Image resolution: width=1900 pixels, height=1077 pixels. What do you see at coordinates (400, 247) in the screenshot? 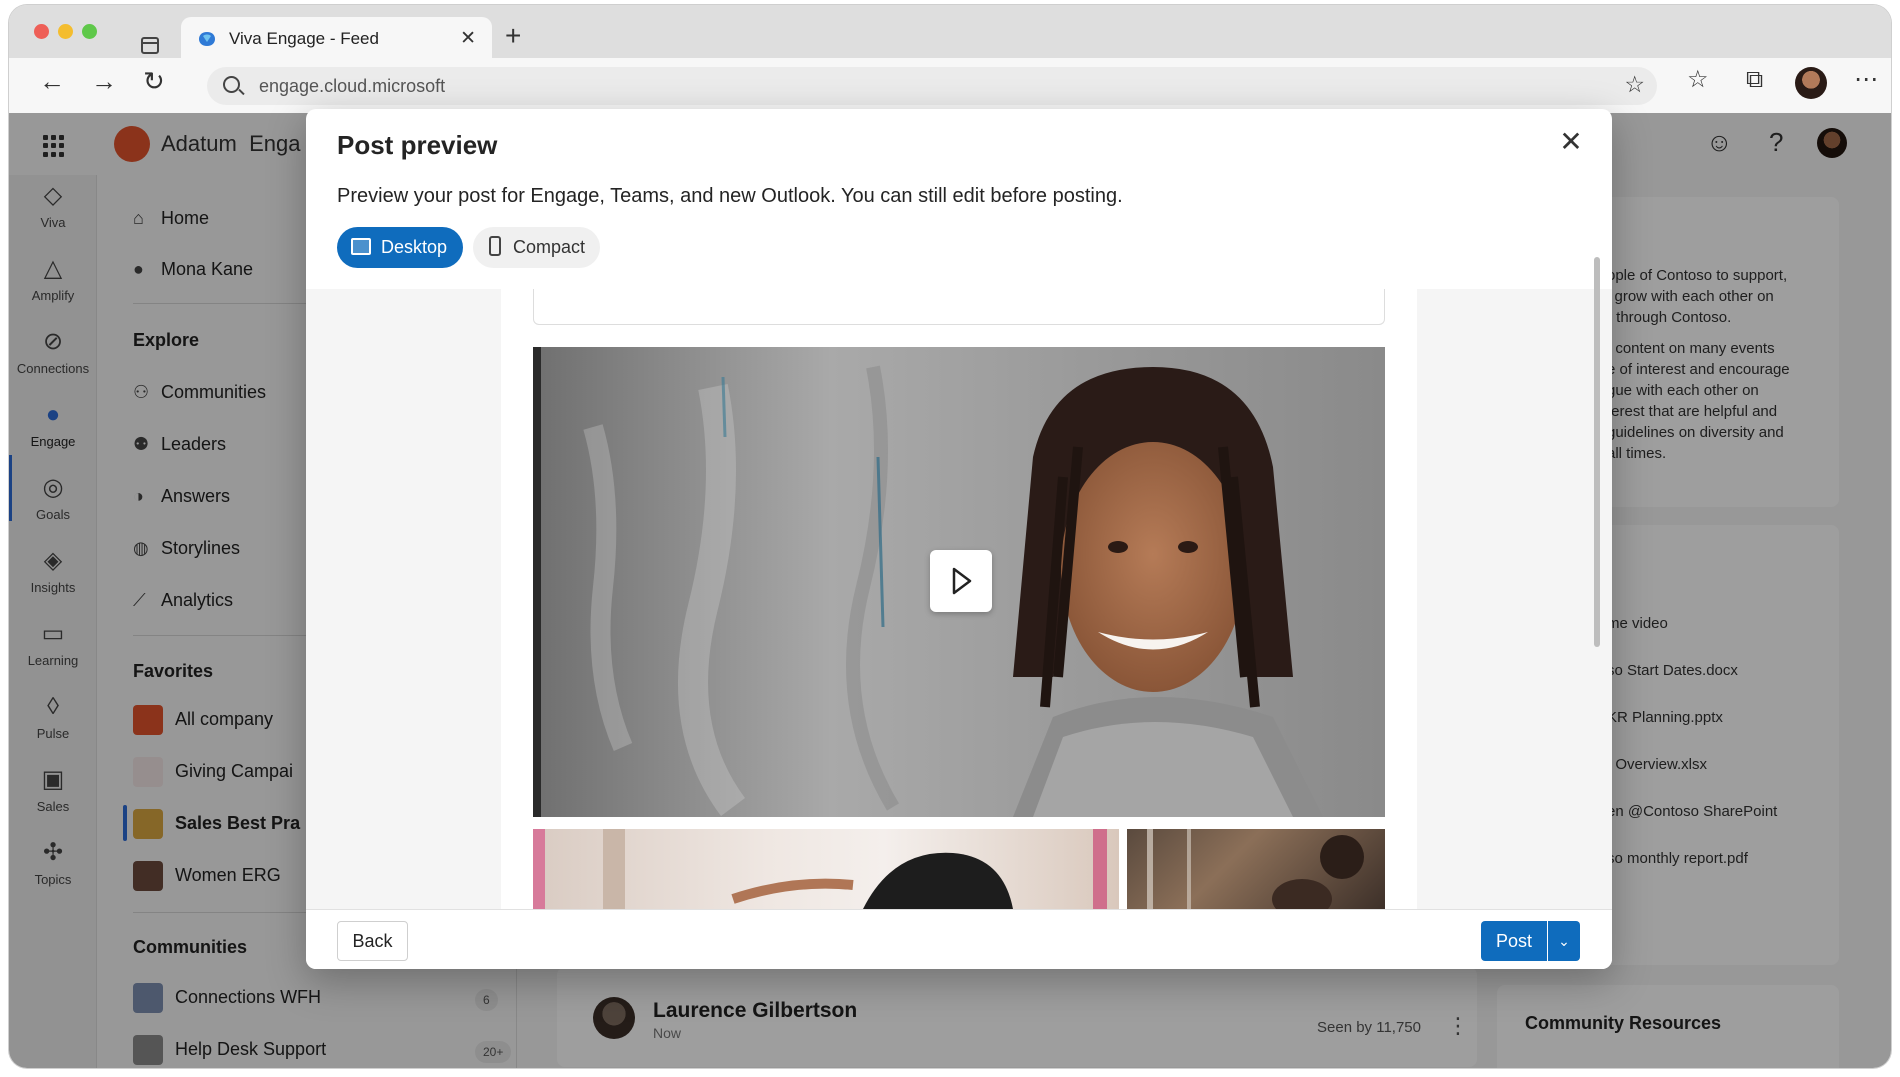
I see `tab-desktop: Desktop` at bounding box center [400, 247].